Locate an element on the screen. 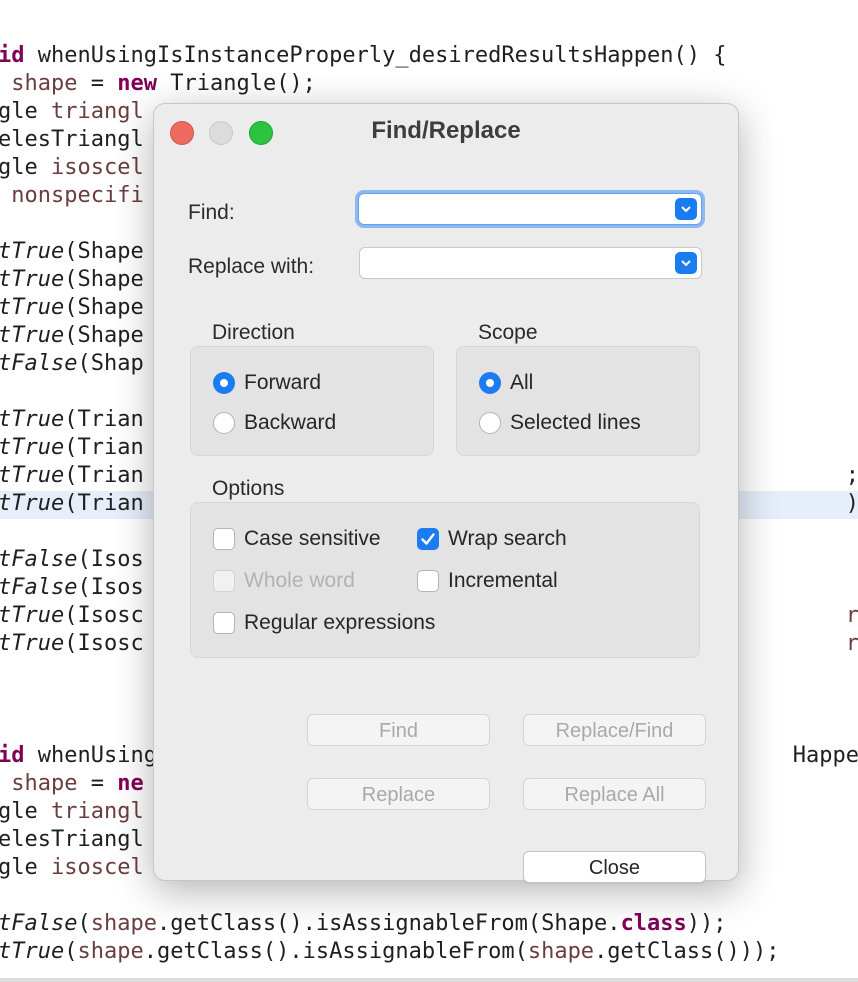 Image resolution: width=858 pixels, height=982 pixels. code-line: shape = new Triangle(); is located at coordinates (158, 84).